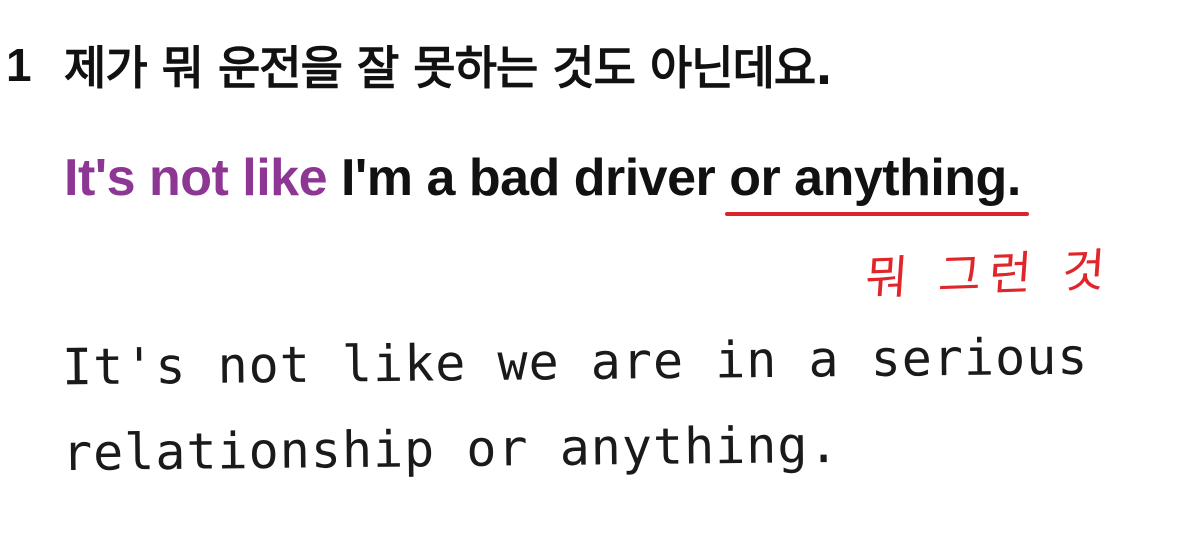  Describe the element at coordinates (989, 274) in the screenshot. I see `handwritten-annotation: 뭐 그런 것` at that location.